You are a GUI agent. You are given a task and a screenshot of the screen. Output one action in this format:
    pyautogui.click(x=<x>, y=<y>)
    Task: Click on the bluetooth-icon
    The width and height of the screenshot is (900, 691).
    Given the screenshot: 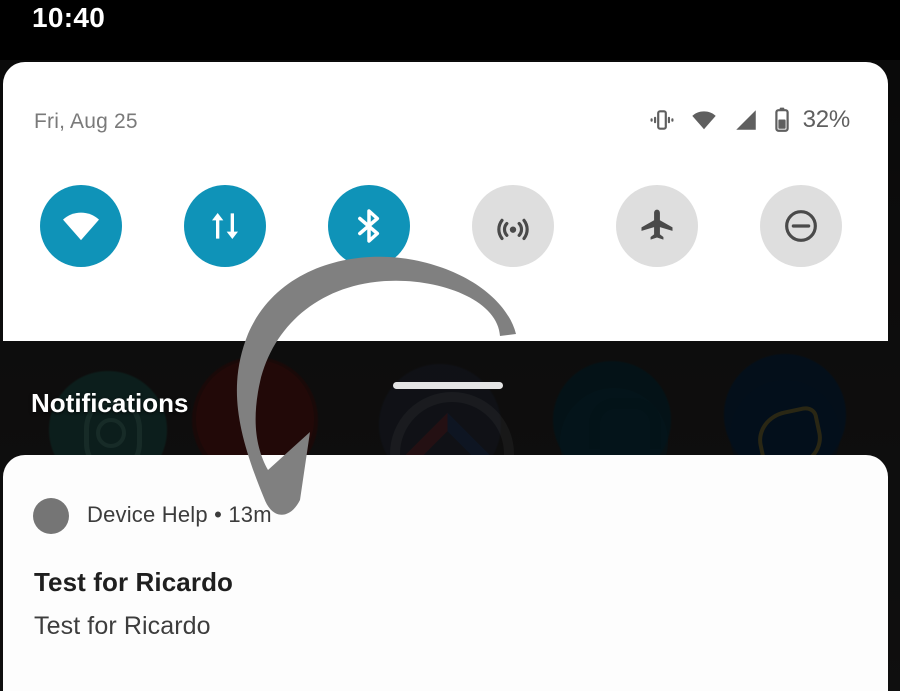 What is the action you would take?
    pyautogui.click(x=369, y=226)
    